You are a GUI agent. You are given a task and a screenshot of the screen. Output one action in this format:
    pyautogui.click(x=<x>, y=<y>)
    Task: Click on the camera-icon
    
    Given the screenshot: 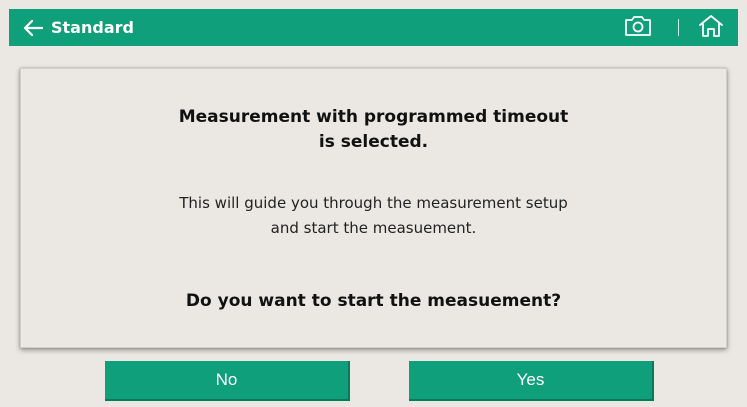 What is the action you would take?
    pyautogui.click(x=638, y=28)
    